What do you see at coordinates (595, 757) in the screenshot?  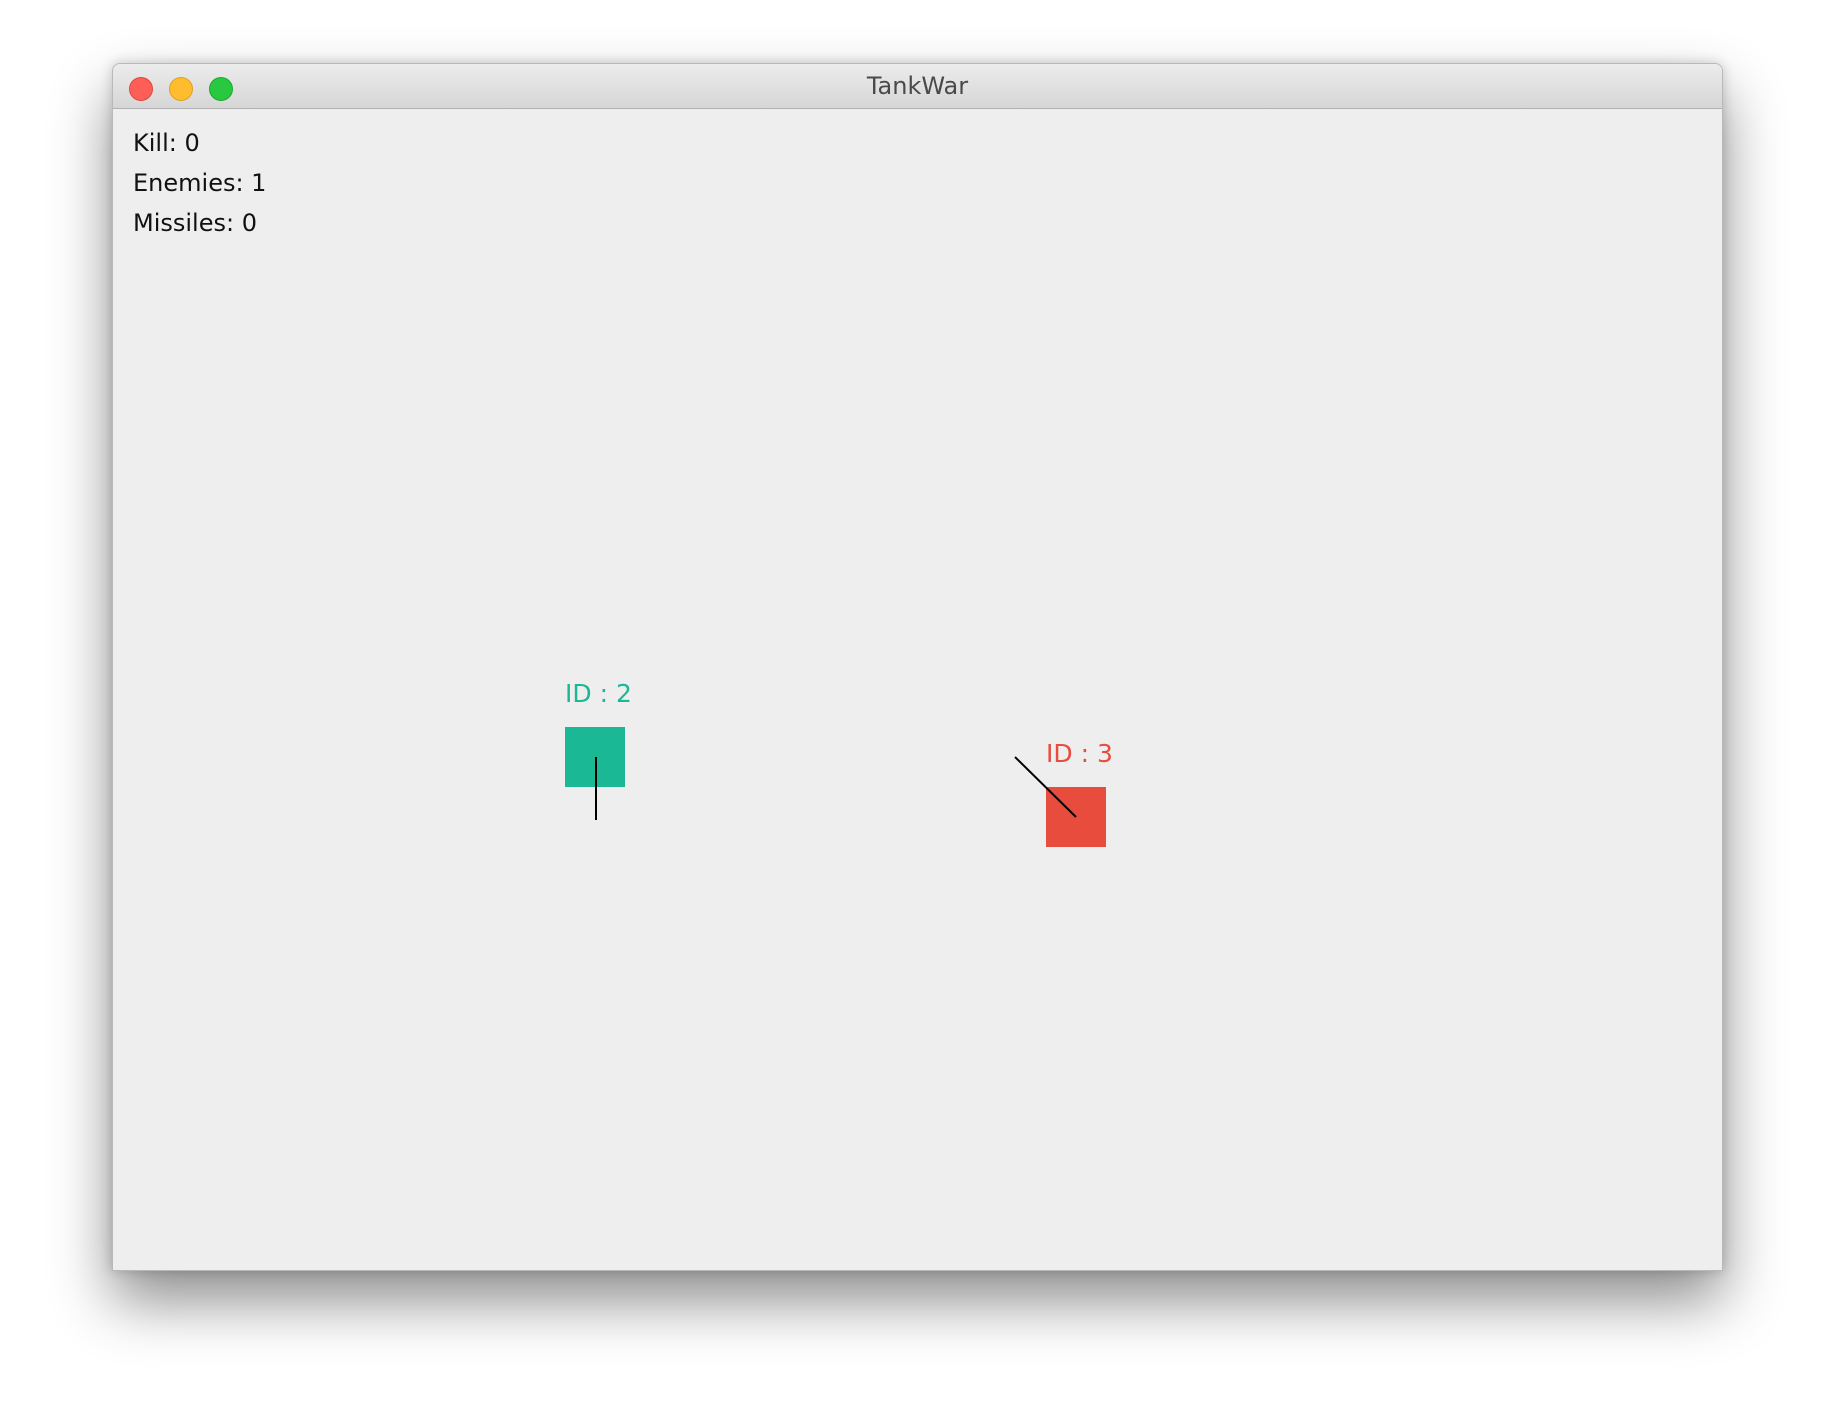 I see `player-tank` at bounding box center [595, 757].